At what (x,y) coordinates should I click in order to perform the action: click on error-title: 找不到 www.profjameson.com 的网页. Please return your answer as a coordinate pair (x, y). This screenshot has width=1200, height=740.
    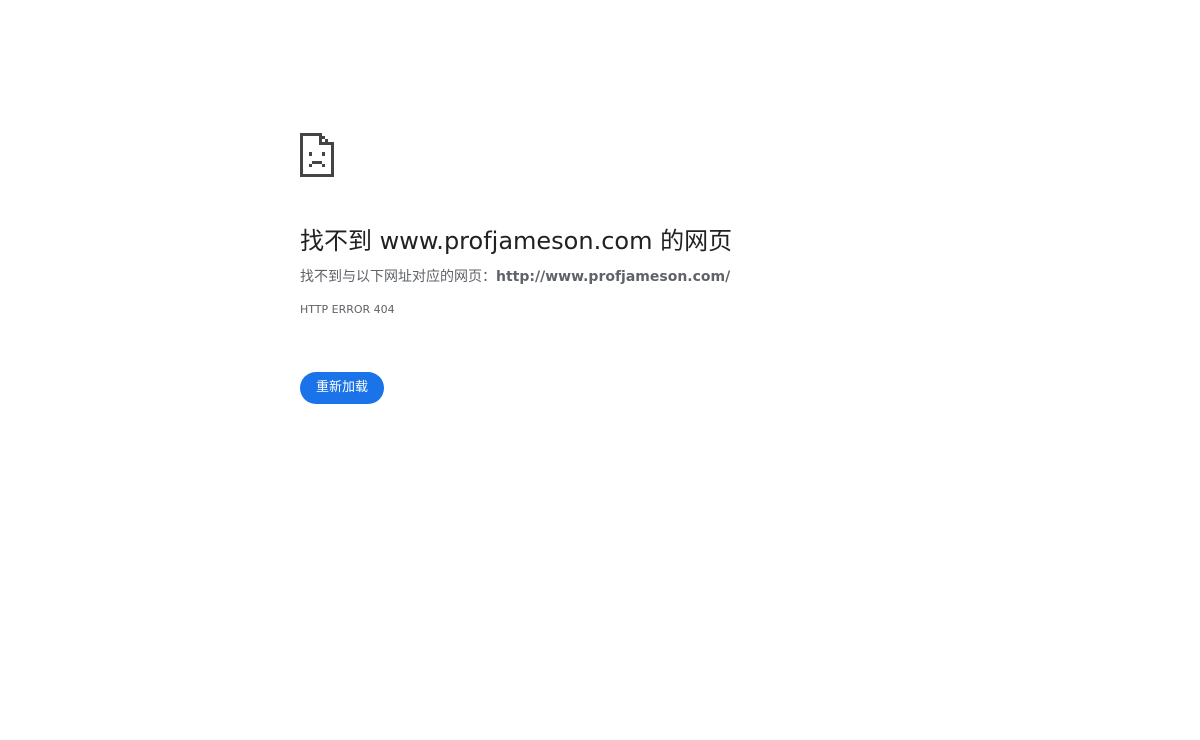
    Looking at the image, I should click on (516, 241).